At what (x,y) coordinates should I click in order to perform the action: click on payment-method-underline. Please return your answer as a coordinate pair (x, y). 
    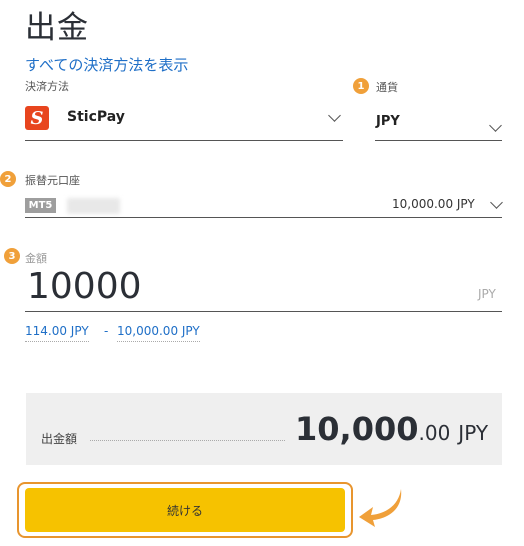
    Looking at the image, I should click on (184, 140).